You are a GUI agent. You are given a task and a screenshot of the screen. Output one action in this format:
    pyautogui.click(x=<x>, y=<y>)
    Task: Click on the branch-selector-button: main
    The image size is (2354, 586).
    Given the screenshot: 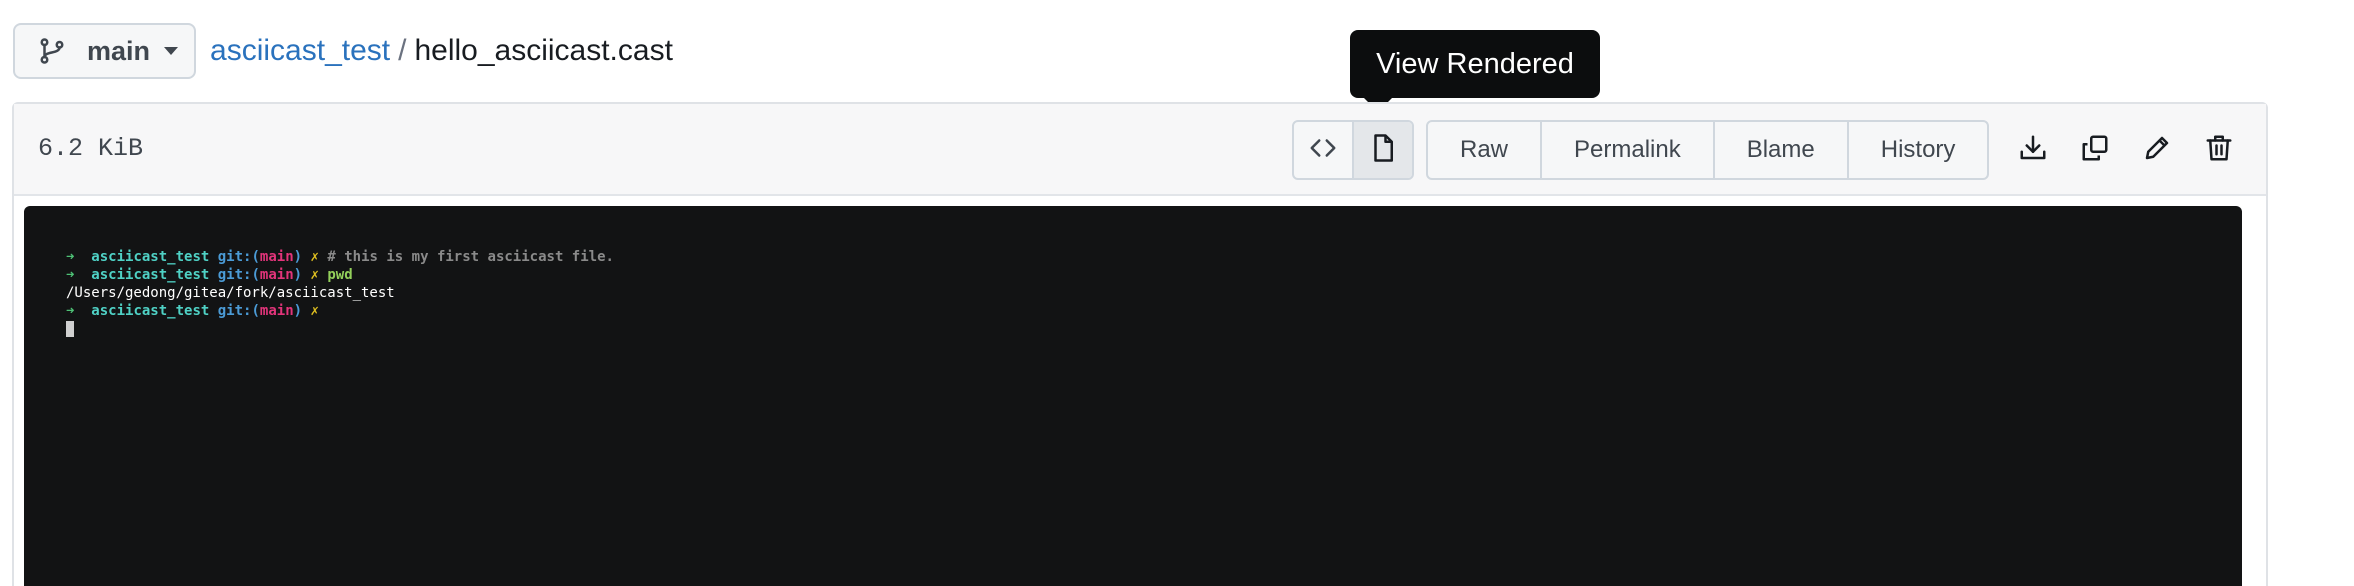 What is the action you would take?
    pyautogui.click(x=105, y=51)
    